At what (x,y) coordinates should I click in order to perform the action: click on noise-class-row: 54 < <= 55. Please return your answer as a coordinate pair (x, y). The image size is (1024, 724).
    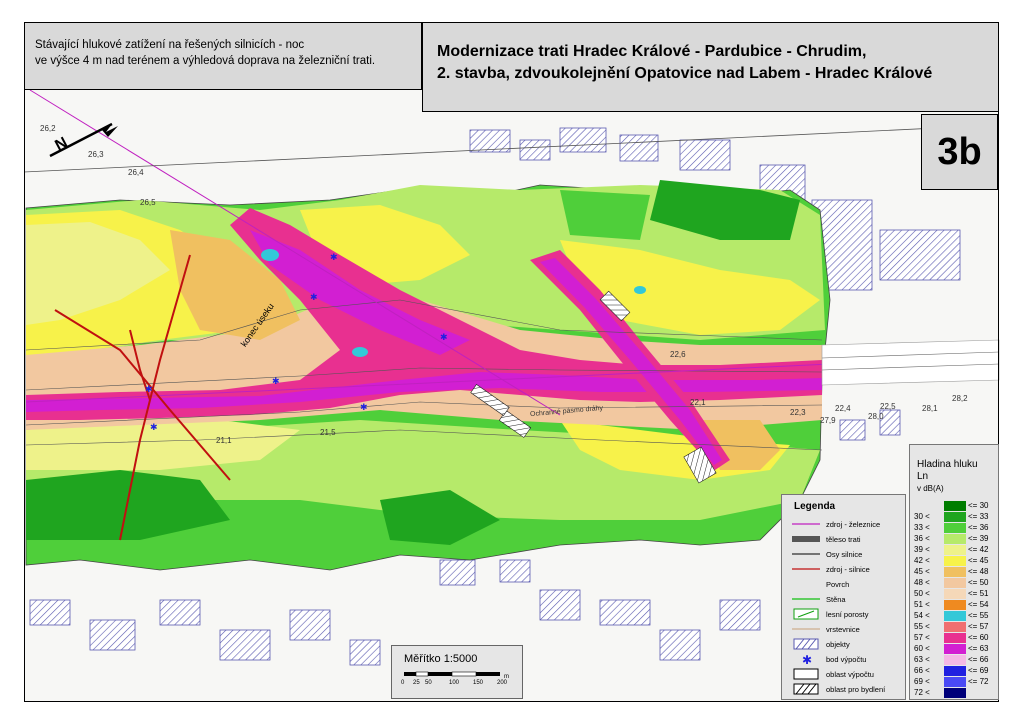
    Looking at the image, I should click on (957, 615).